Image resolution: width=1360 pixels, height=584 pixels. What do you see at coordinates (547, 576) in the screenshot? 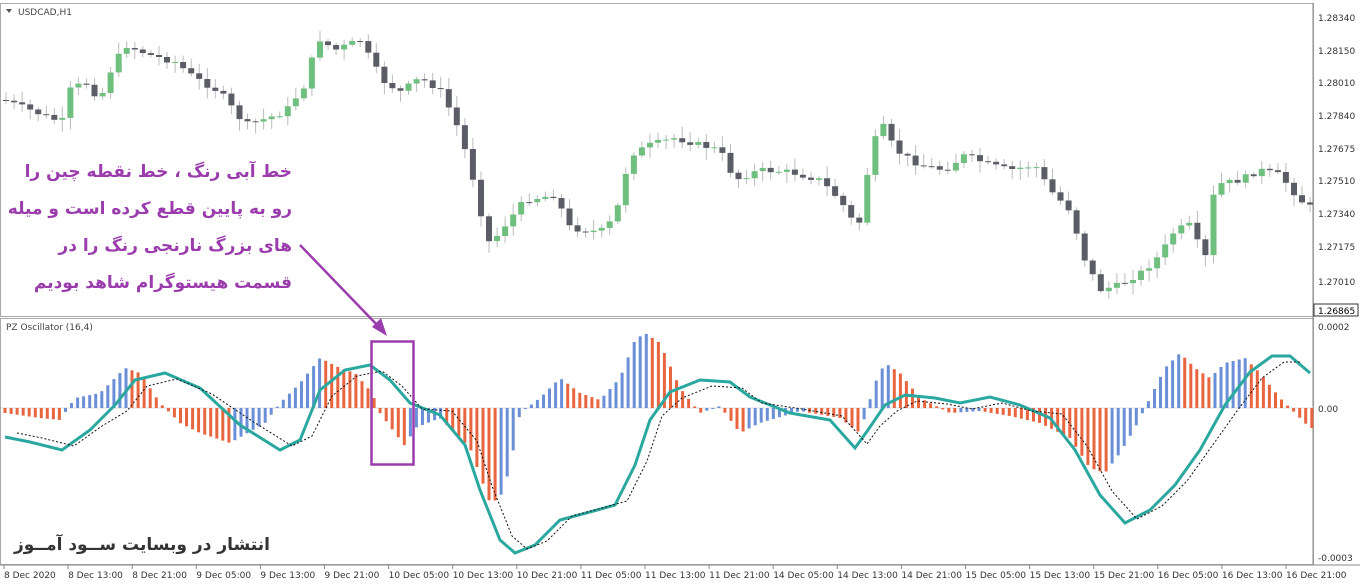
I see `time-label: 10 Dec 21:00` at bounding box center [547, 576].